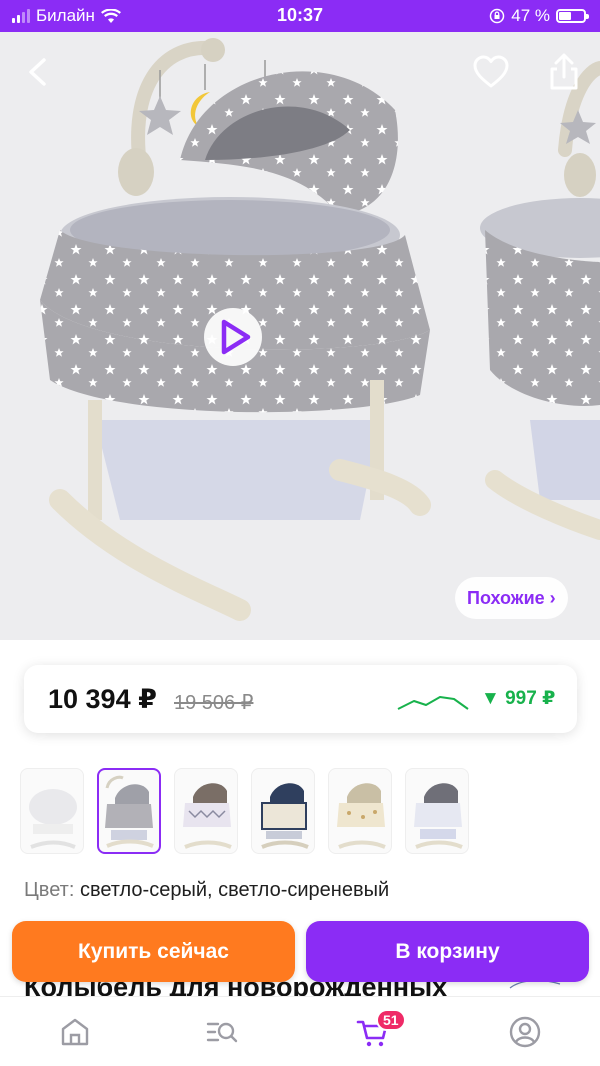 The height and width of the screenshot is (1066, 600). Describe the element at coordinates (300, 16) in the screenshot. I see `status-bar: Билайн 10:37 47 %` at that location.